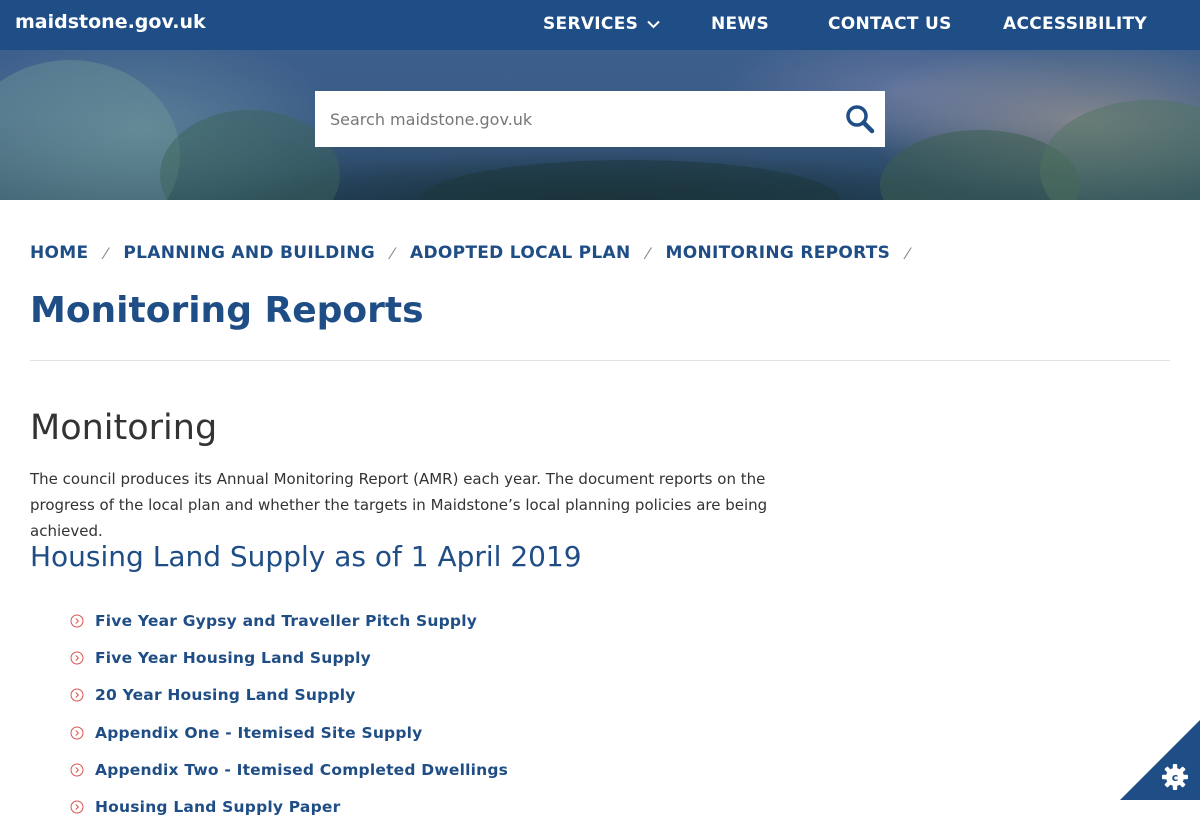 The width and height of the screenshot is (1200, 826). I want to click on svg-text: c, so click(1175, 777).